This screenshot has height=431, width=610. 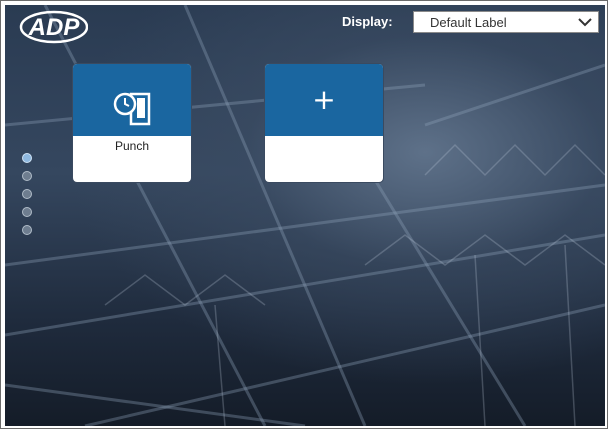 I want to click on page-indicator, so click(x=28, y=198).